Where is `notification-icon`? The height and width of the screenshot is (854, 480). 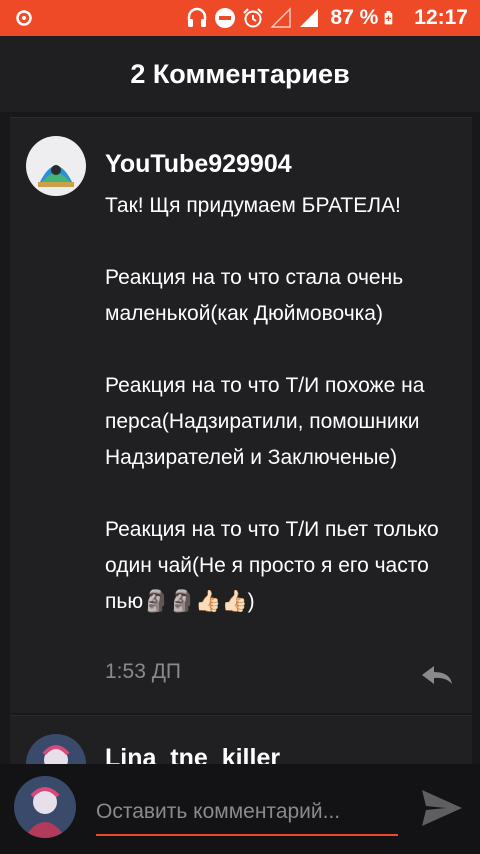
notification-icon is located at coordinates (24, 18).